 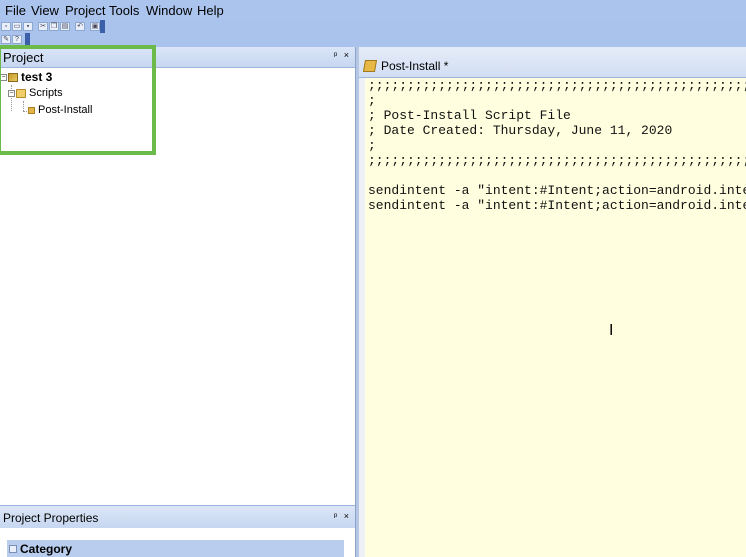 What do you see at coordinates (15, 10) in the screenshot?
I see `menu-file: File` at bounding box center [15, 10].